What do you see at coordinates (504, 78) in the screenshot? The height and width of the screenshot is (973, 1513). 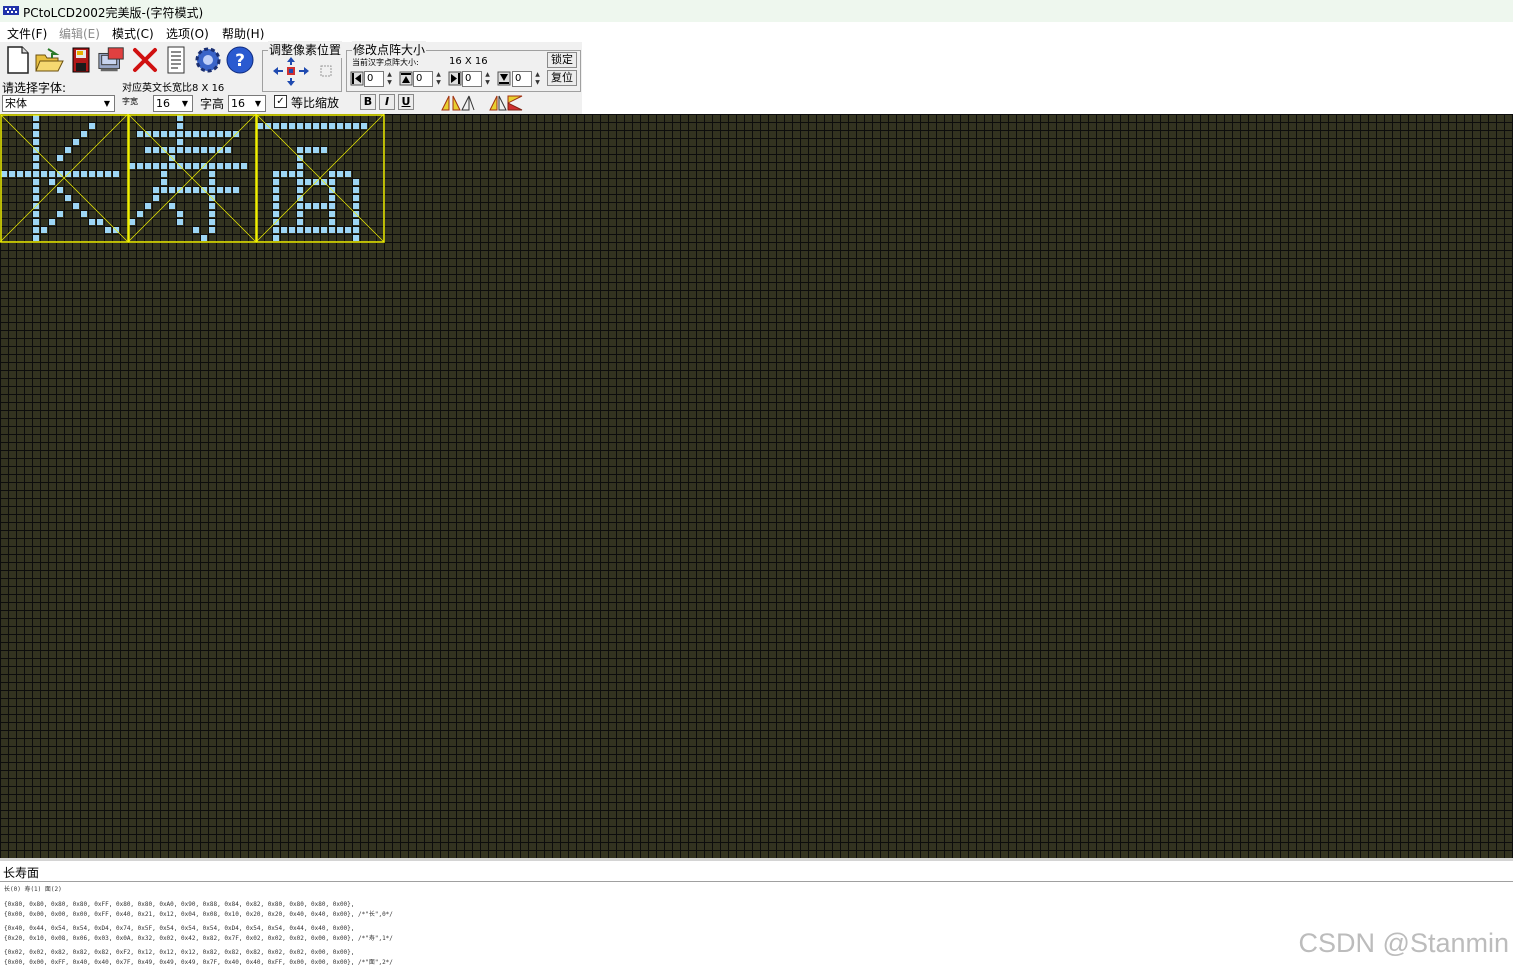 I see `shrink-bottom-icon` at bounding box center [504, 78].